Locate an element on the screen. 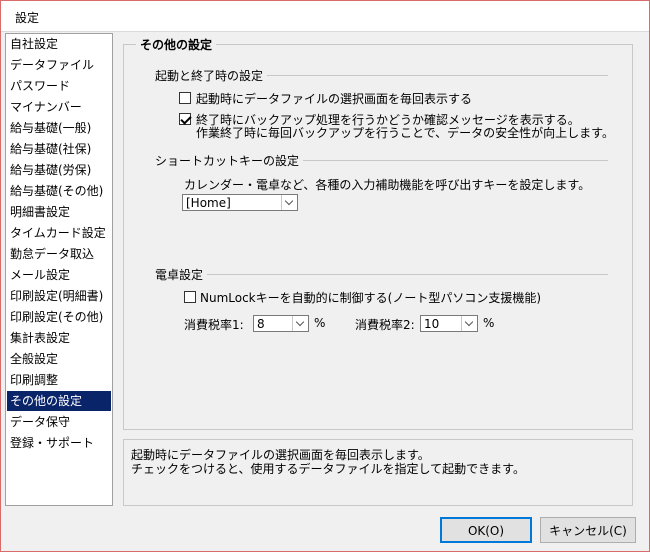 Image resolution: width=650 pixels, height=552 pixels. tax-rate-1-select: 8 is located at coordinates (281, 323).